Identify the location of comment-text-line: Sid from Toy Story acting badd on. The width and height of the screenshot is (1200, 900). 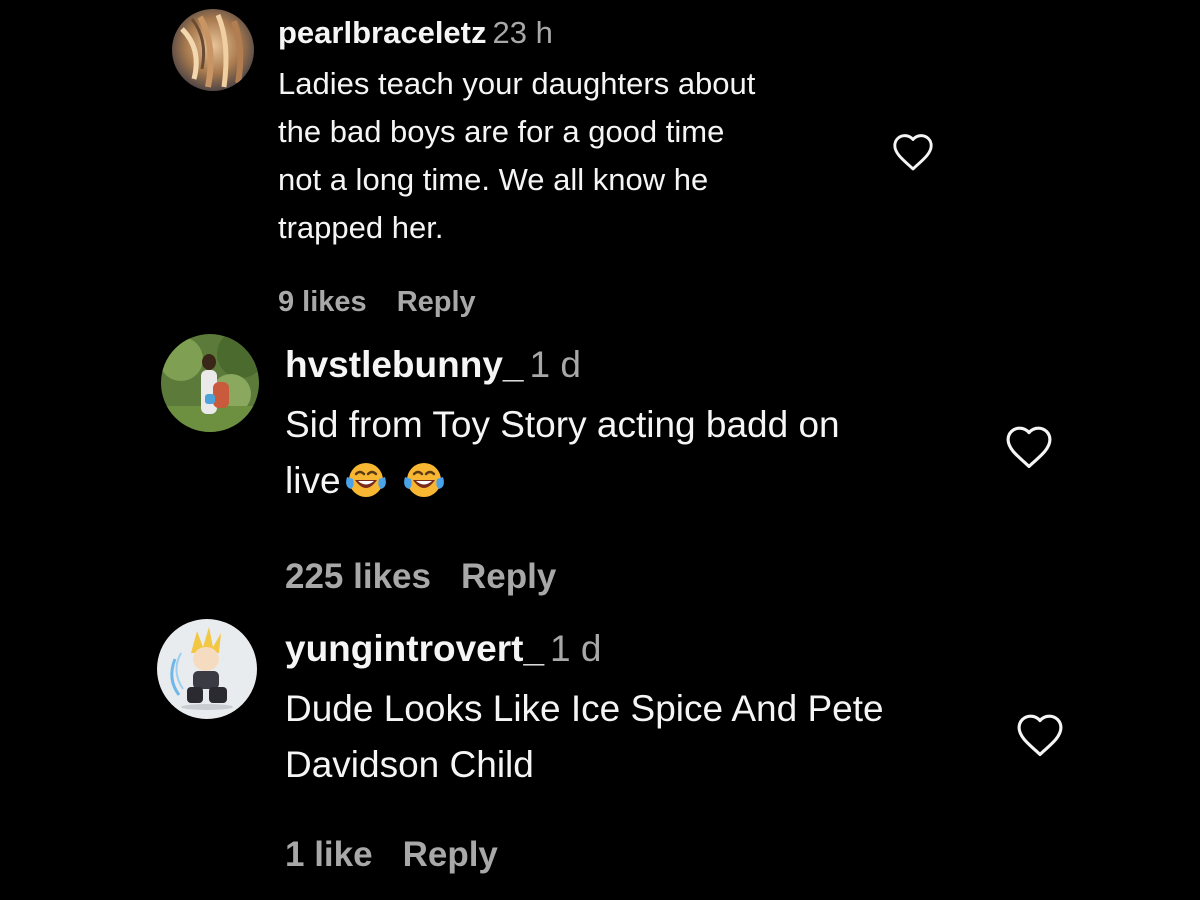
(562, 424).